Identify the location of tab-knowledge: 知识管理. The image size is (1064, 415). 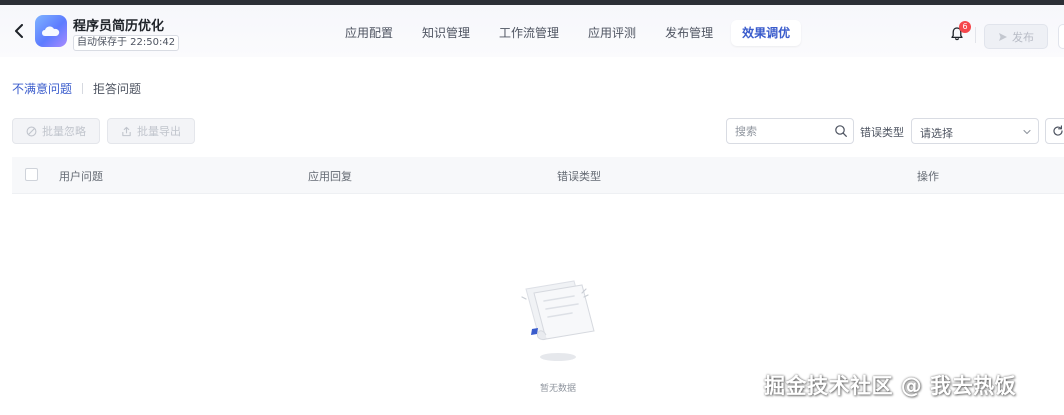
(446, 33).